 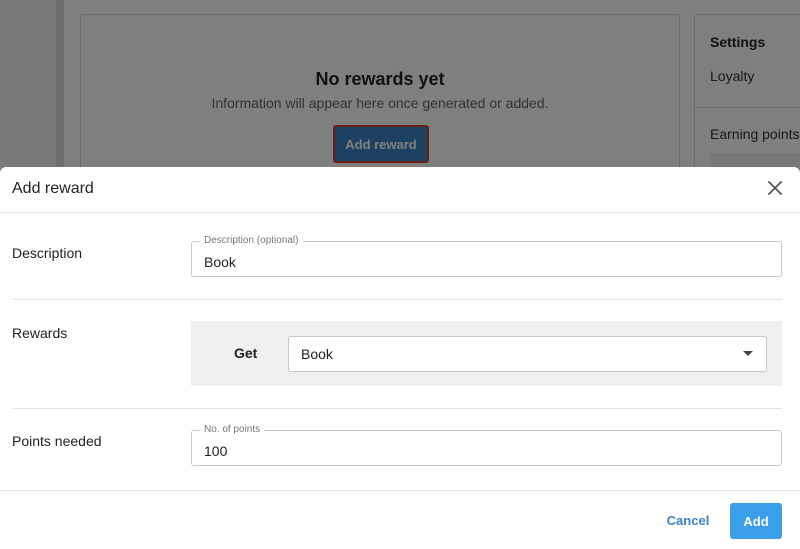 I want to click on close-icon, so click(x=775, y=190).